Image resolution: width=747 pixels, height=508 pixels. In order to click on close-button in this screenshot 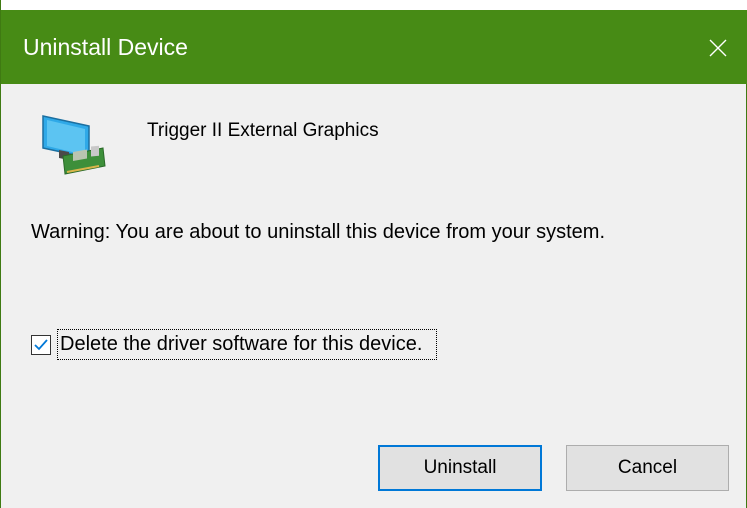, I will do `click(718, 48)`.